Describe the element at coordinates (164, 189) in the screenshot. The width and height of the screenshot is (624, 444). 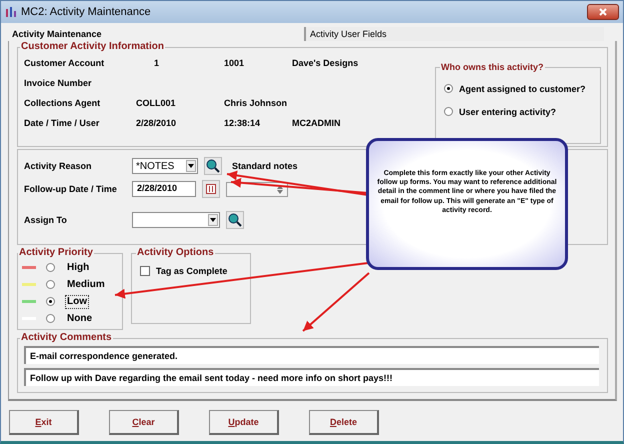
I see `date-field: 2/28/2010` at that location.